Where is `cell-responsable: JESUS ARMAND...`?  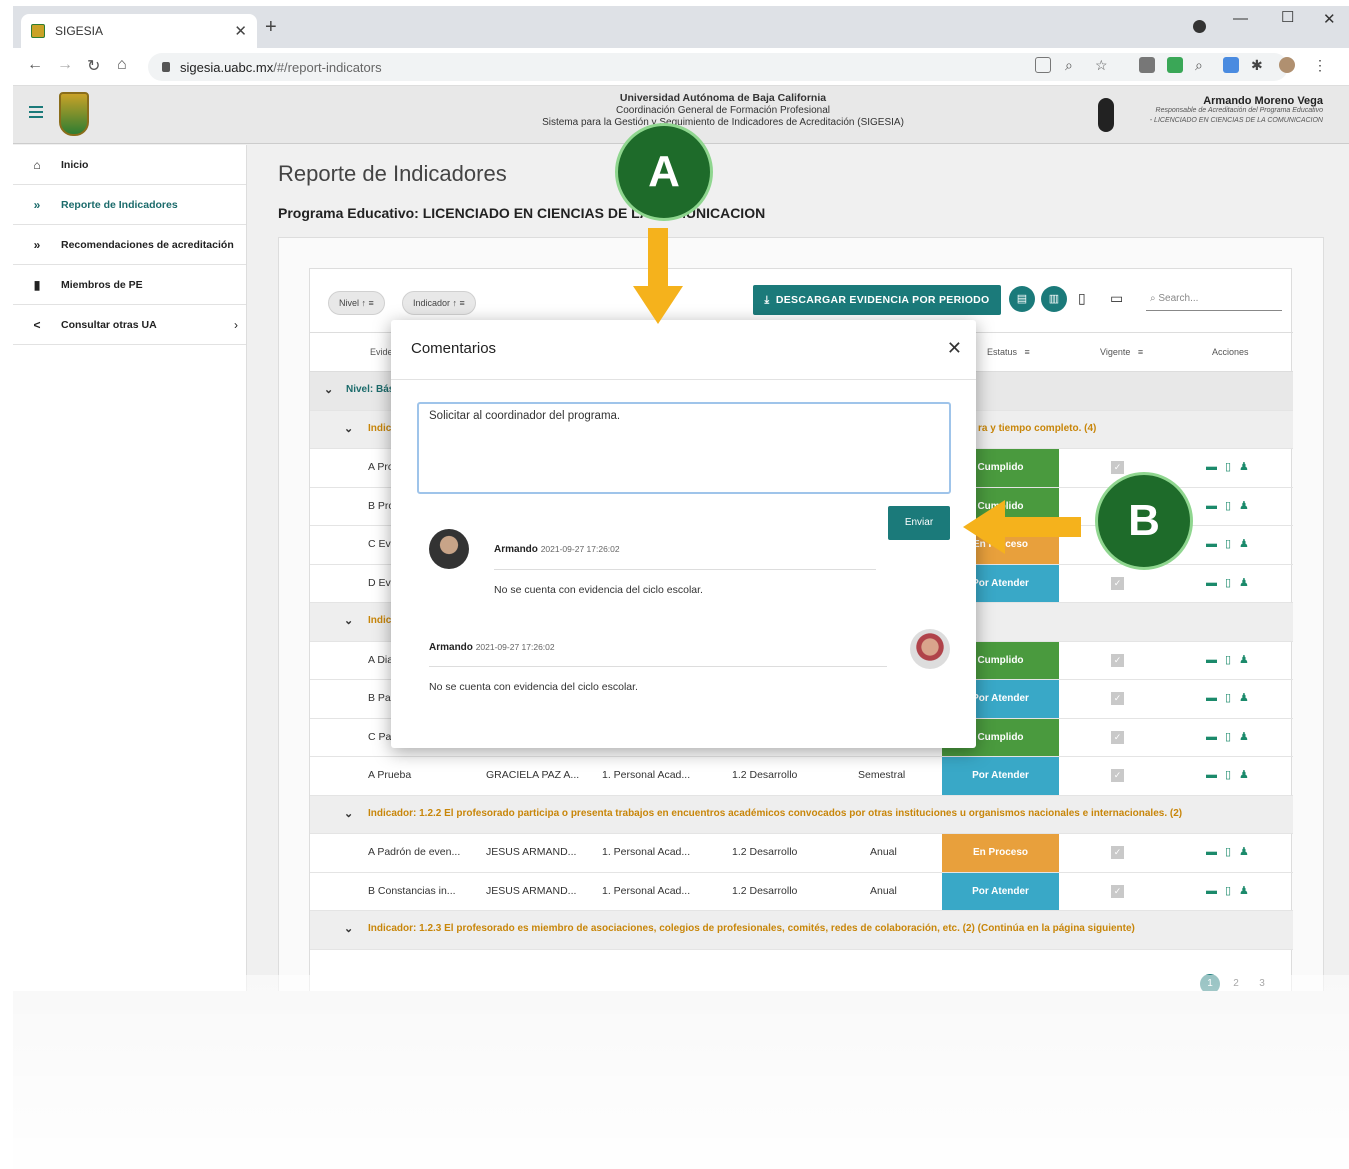 cell-responsable: JESUS ARMAND... is located at coordinates (531, 890).